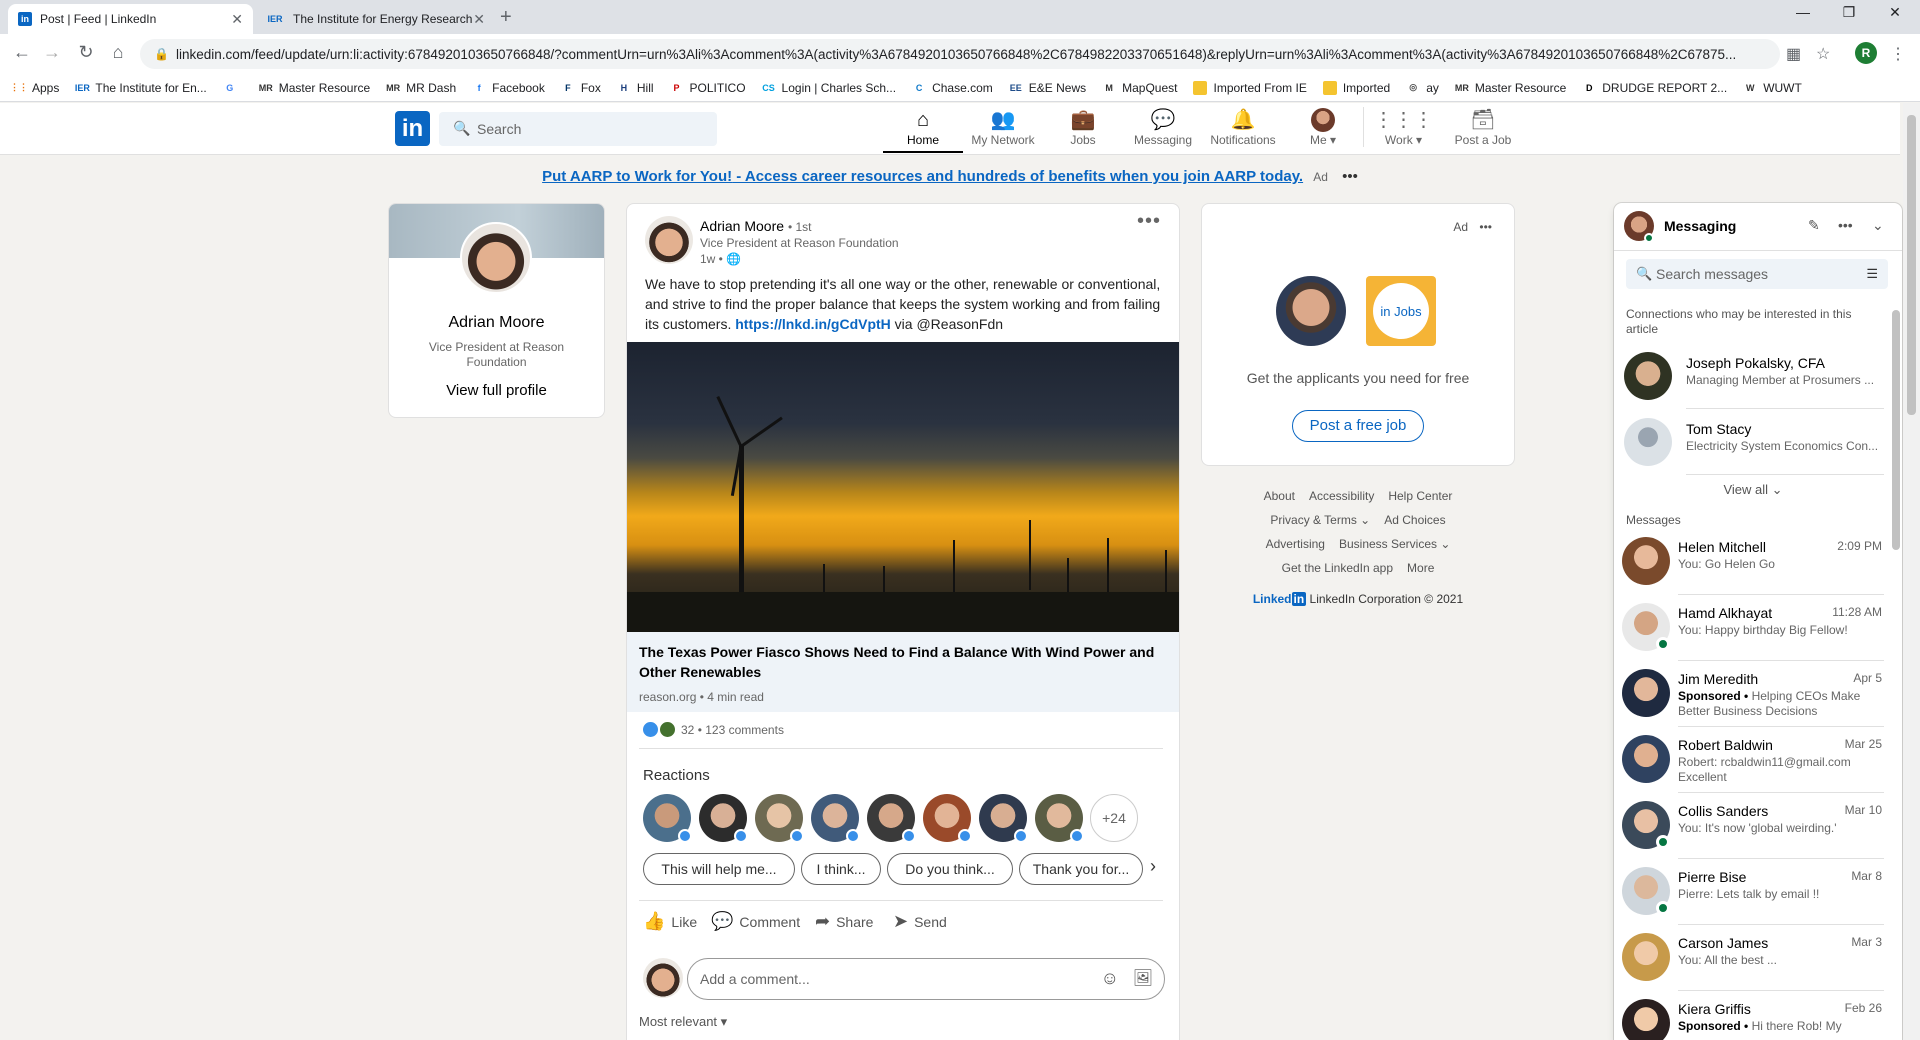 The height and width of the screenshot is (1040, 1920). I want to click on footer-link: Get the LinkedIn app, so click(1337, 568).